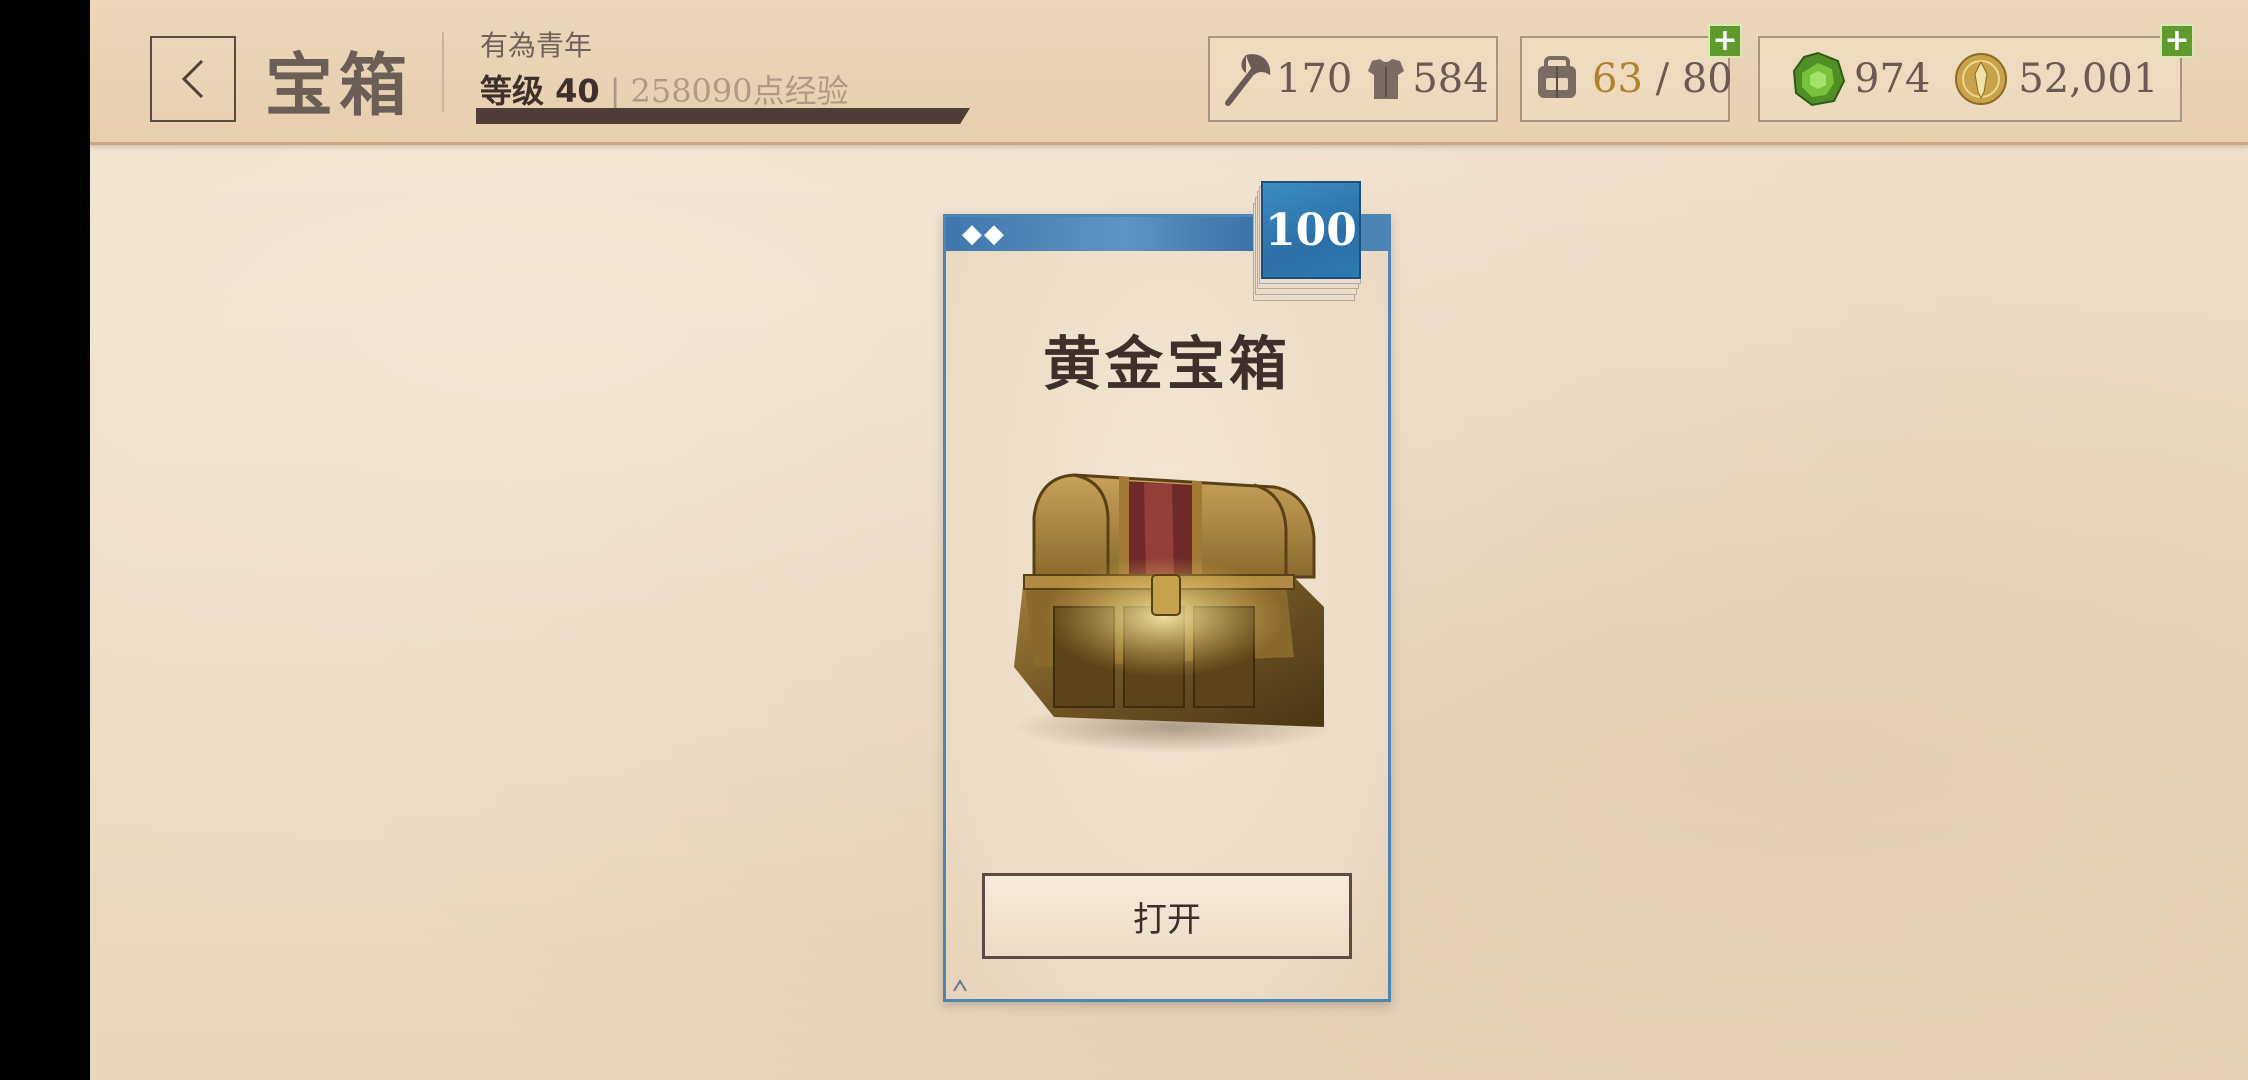 Image resolution: width=2248 pixels, height=1080 pixels. Describe the element at coordinates (1174, 613) in the screenshot. I see `gold-chest-image` at that location.